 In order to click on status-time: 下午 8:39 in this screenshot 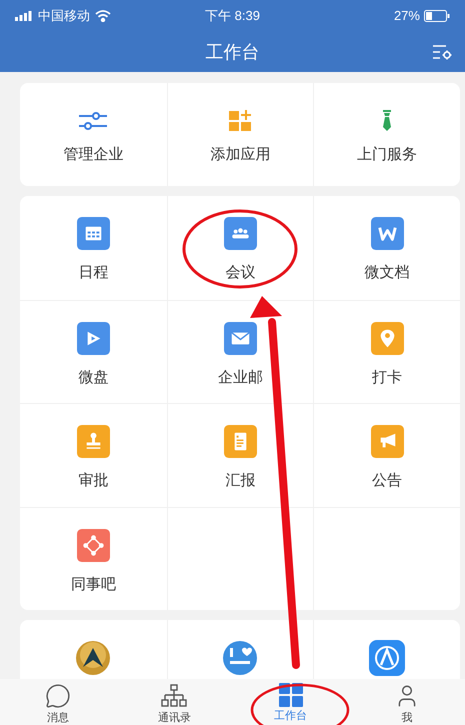, I will do `click(232, 16)`.